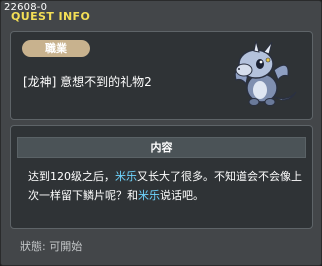 This screenshot has width=322, height=266. Describe the element at coordinates (51, 246) in the screenshot. I see `quest-status: 狀態: 可開始` at that location.